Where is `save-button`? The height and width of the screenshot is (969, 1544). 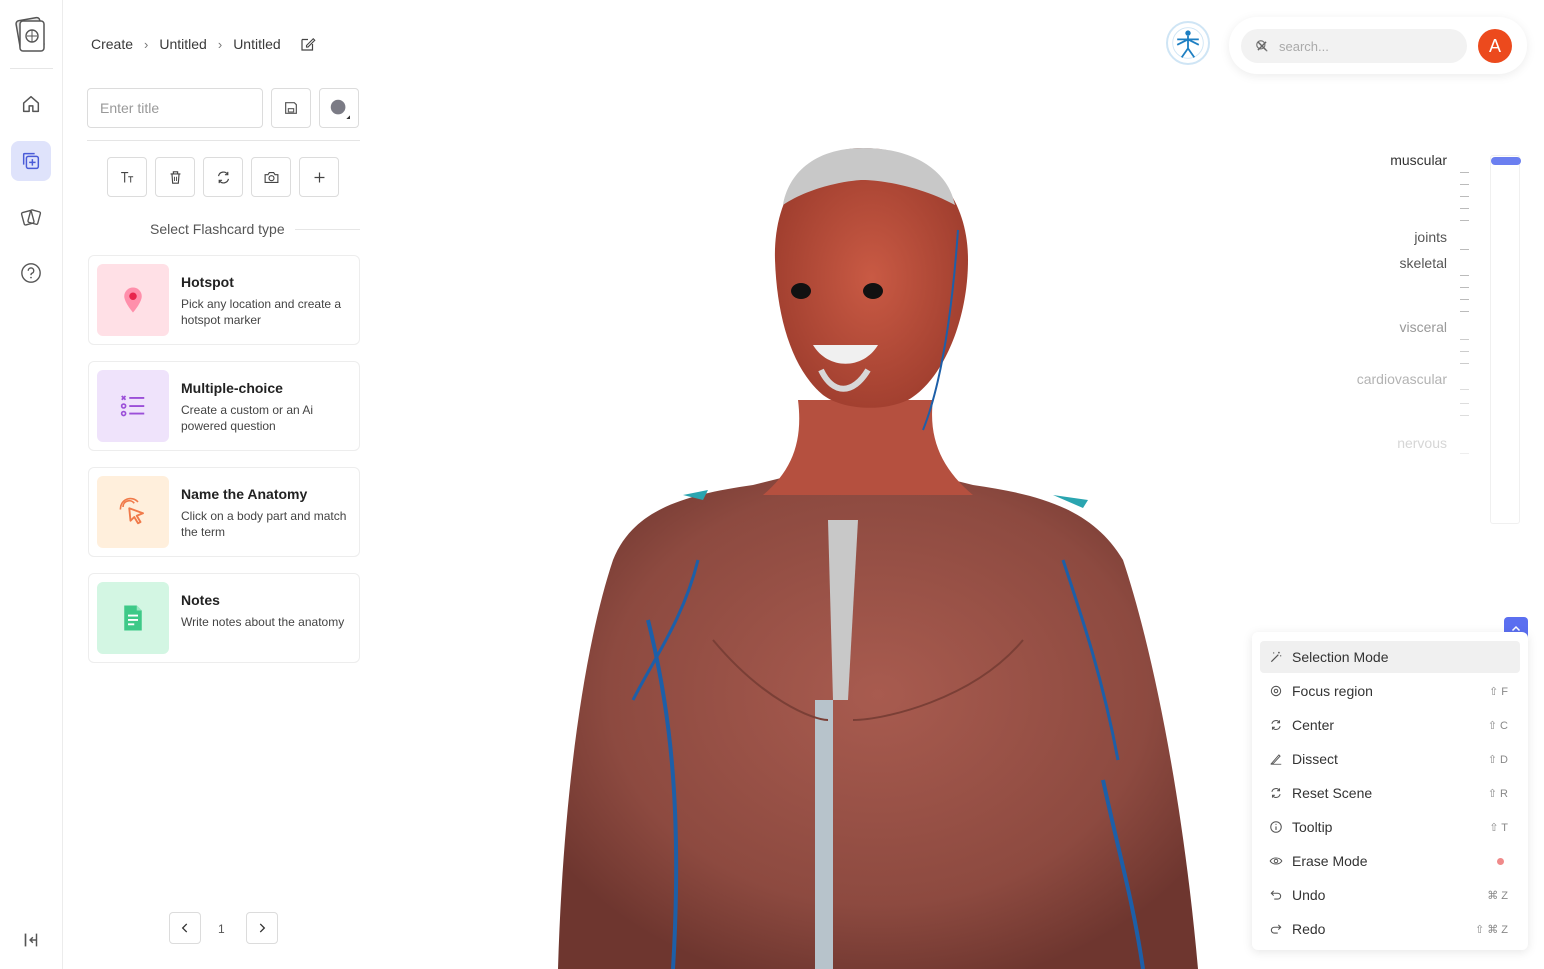
save-button is located at coordinates (291, 108).